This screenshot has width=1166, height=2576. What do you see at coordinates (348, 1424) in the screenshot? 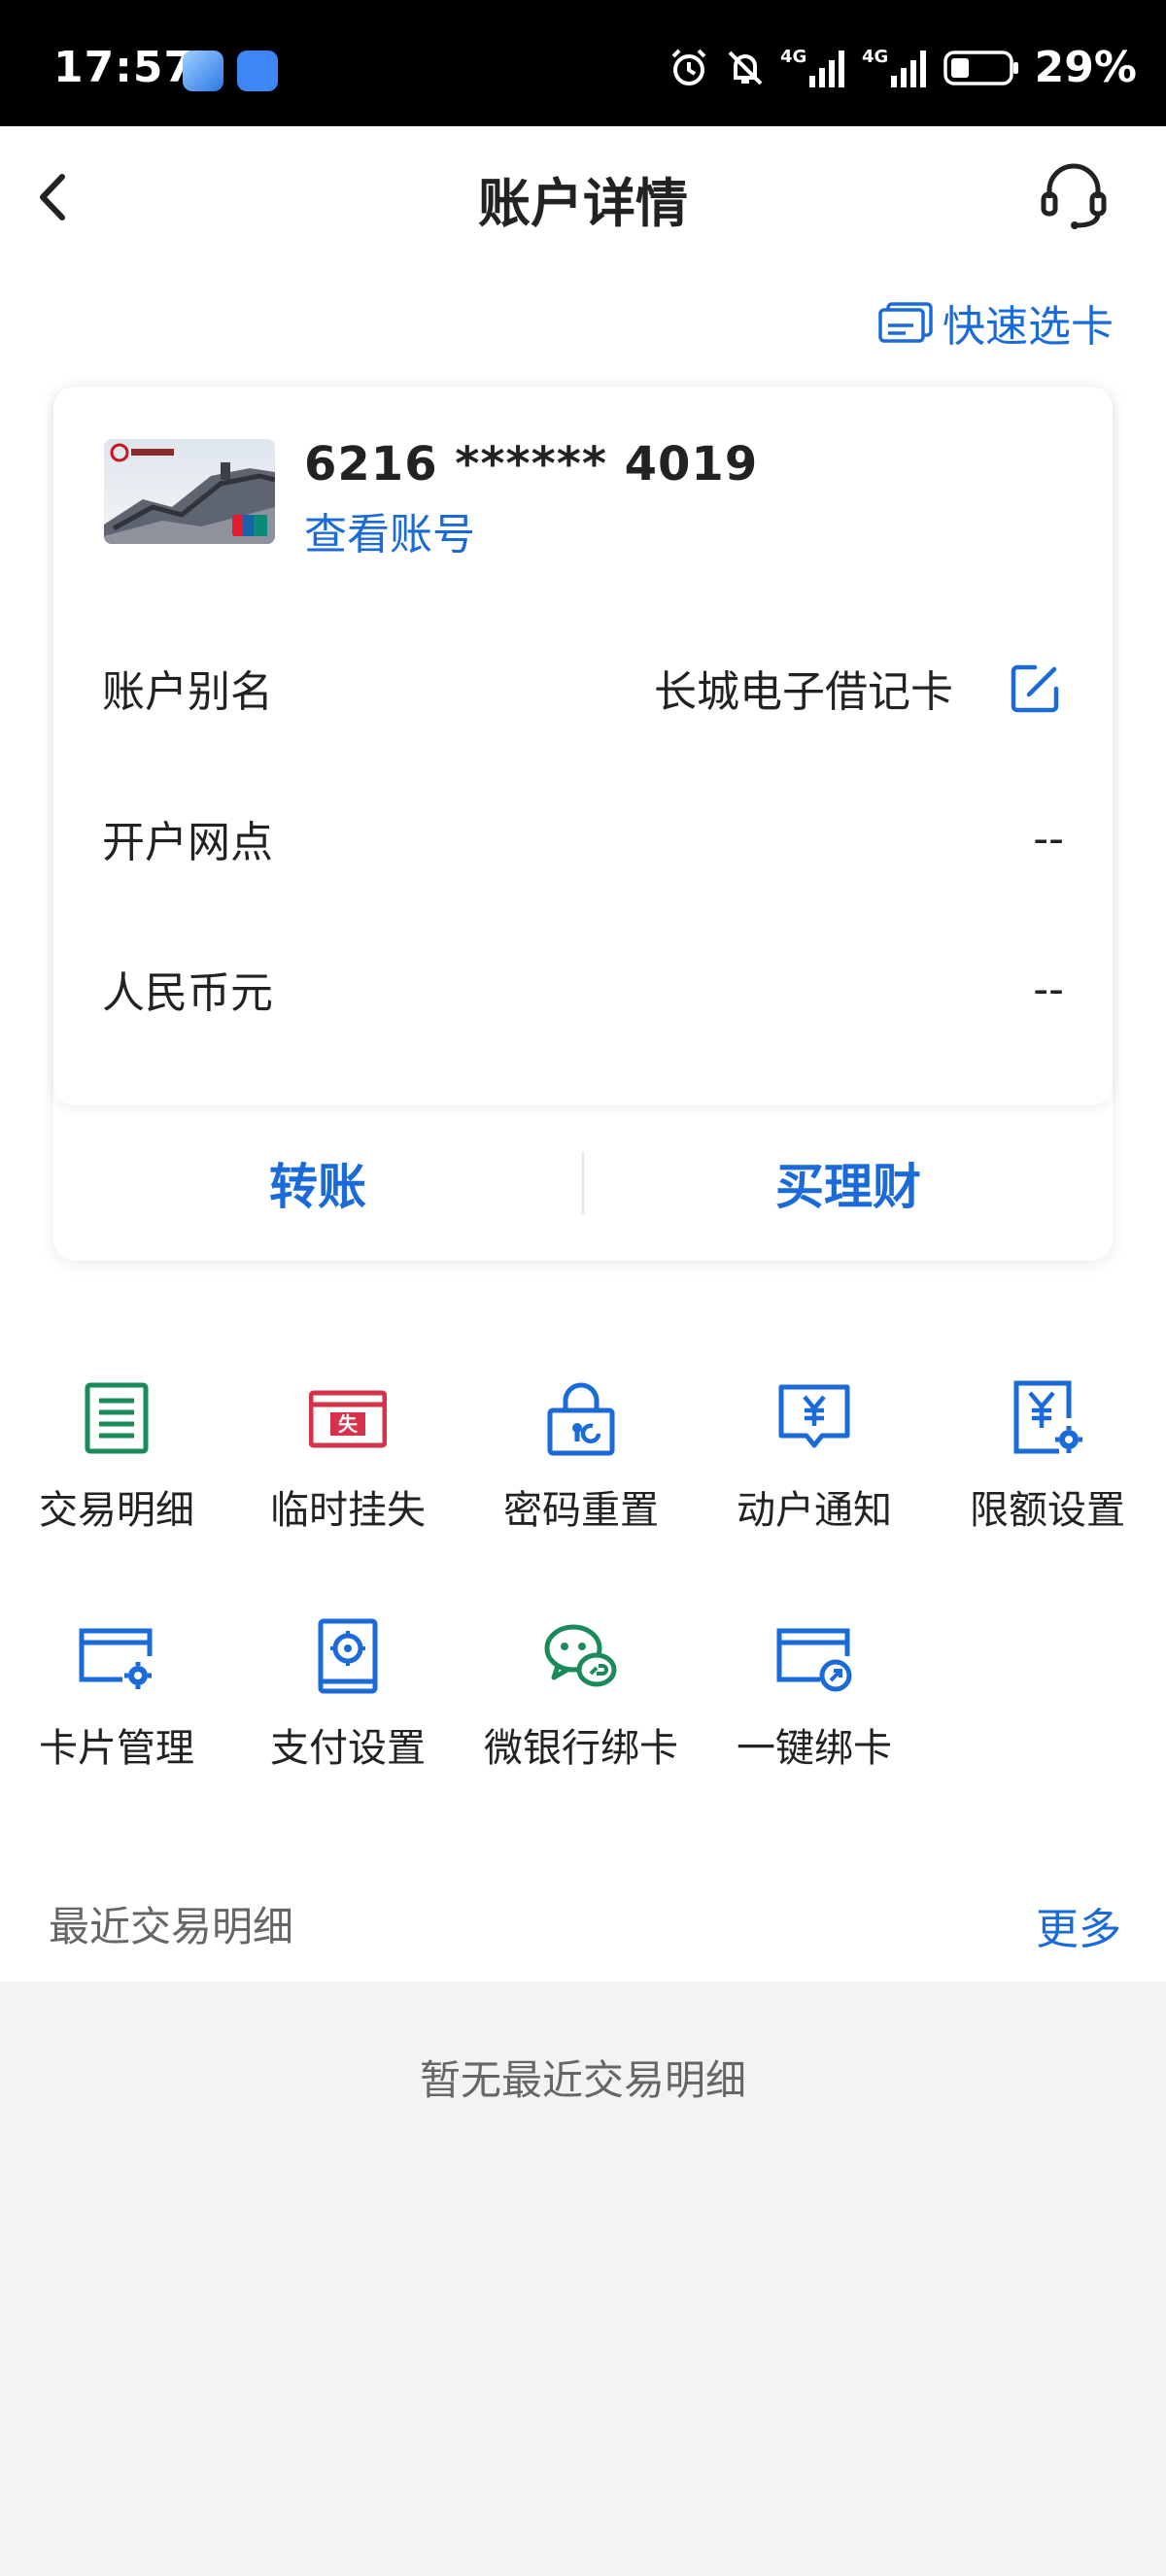
I see `svg-text: 失` at bounding box center [348, 1424].